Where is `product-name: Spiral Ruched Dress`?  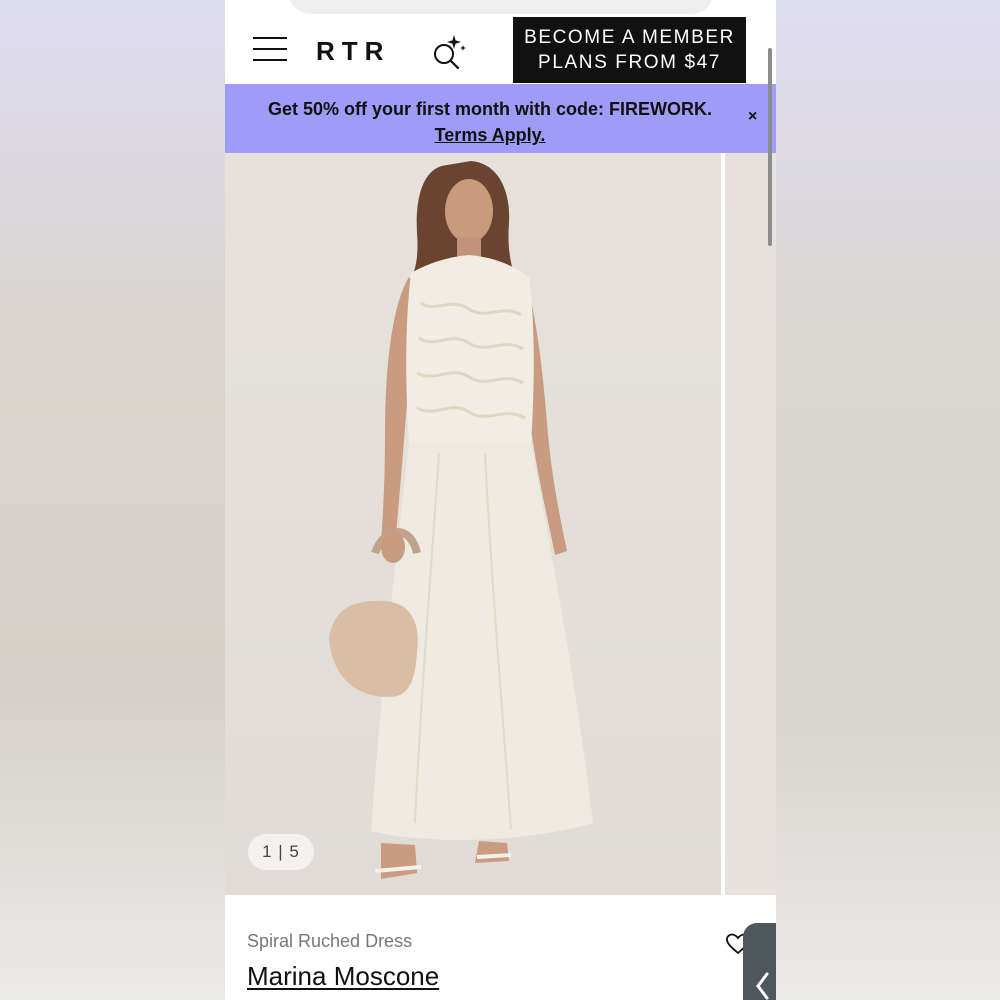
product-name: Spiral Ruched Dress is located at coordinates (330, 941).